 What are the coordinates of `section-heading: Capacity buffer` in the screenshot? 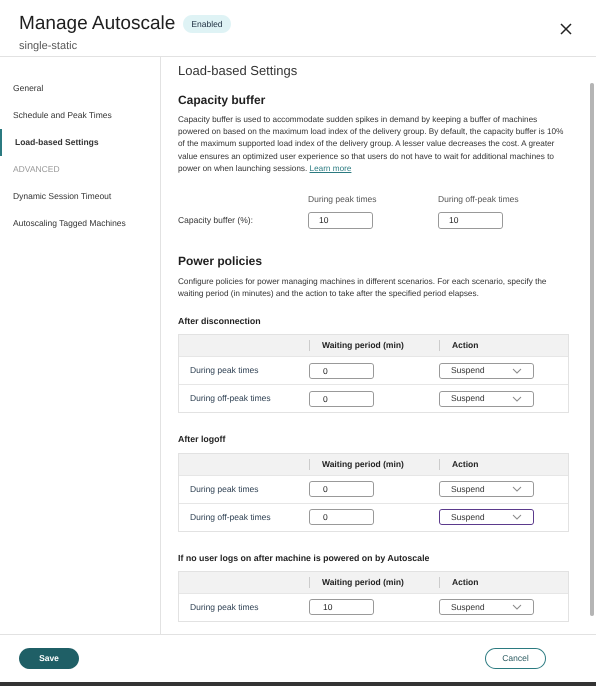 It's located at (222, 100).